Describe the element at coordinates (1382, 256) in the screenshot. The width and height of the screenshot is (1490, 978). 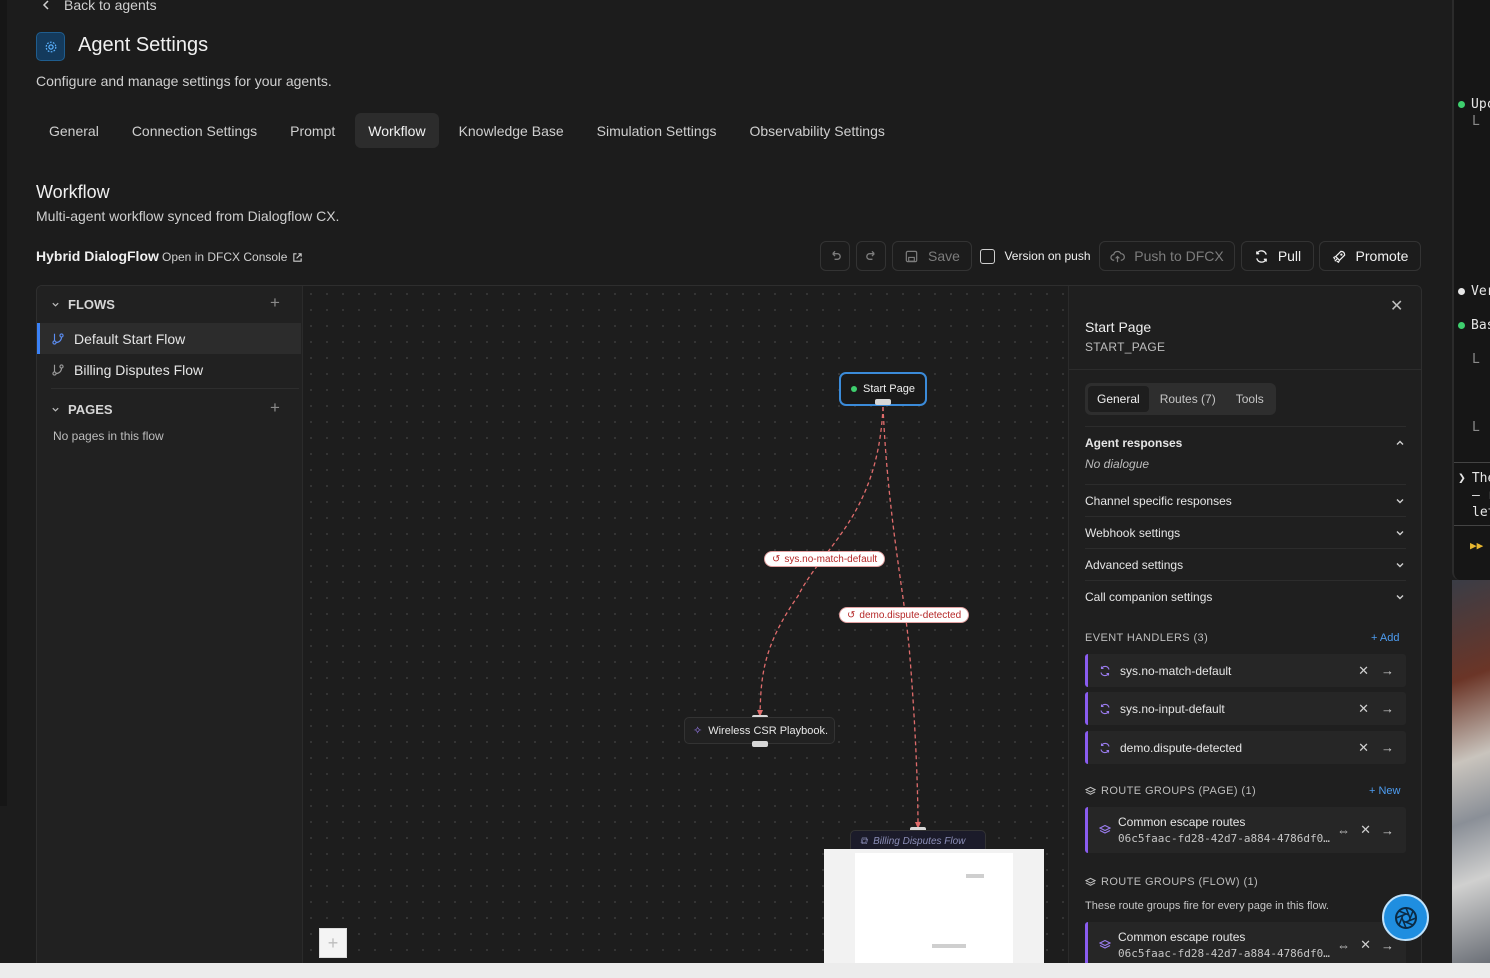
I see `promote-label: Promote` at that location.